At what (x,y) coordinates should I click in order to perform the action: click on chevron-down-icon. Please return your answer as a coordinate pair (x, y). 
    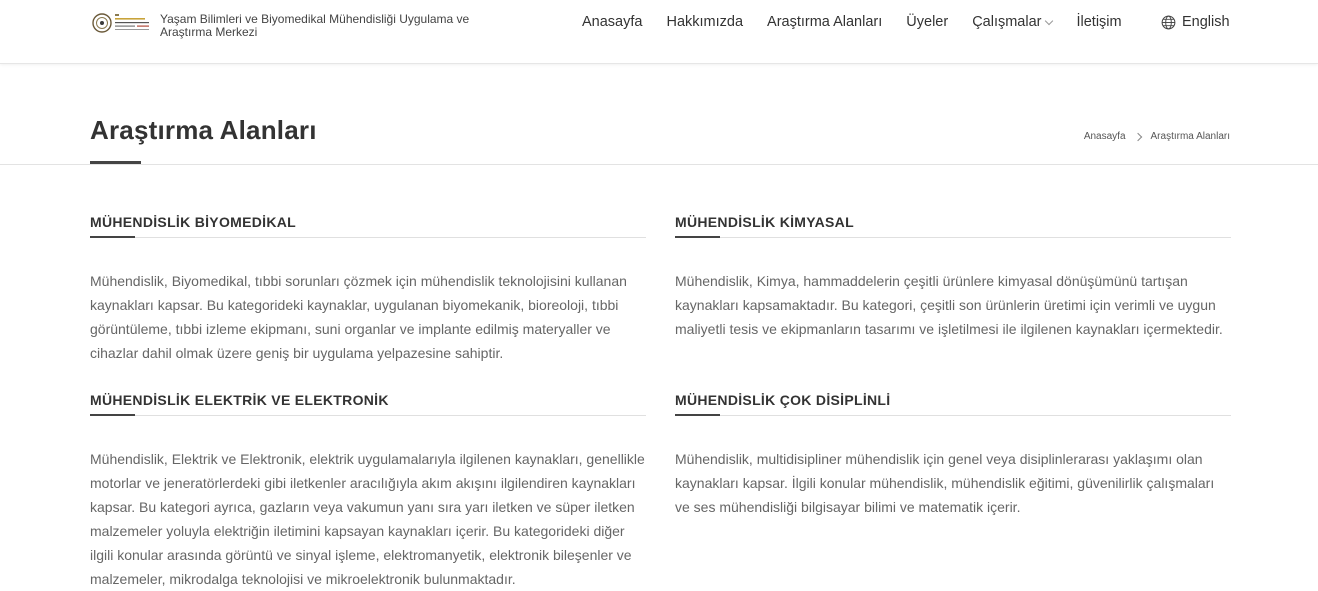
    Looking at the image, I should click on (1049, 20).